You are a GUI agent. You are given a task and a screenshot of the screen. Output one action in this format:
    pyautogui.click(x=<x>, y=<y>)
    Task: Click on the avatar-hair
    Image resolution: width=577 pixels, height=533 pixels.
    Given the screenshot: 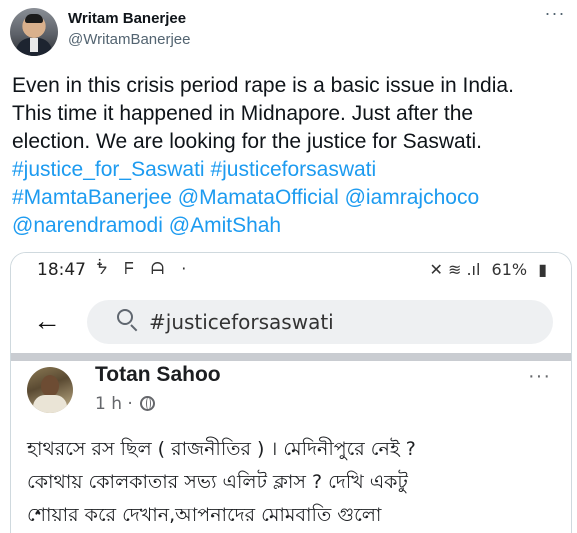 What is the action you would take?
    pyautogui.click(x=34, y=18)
    